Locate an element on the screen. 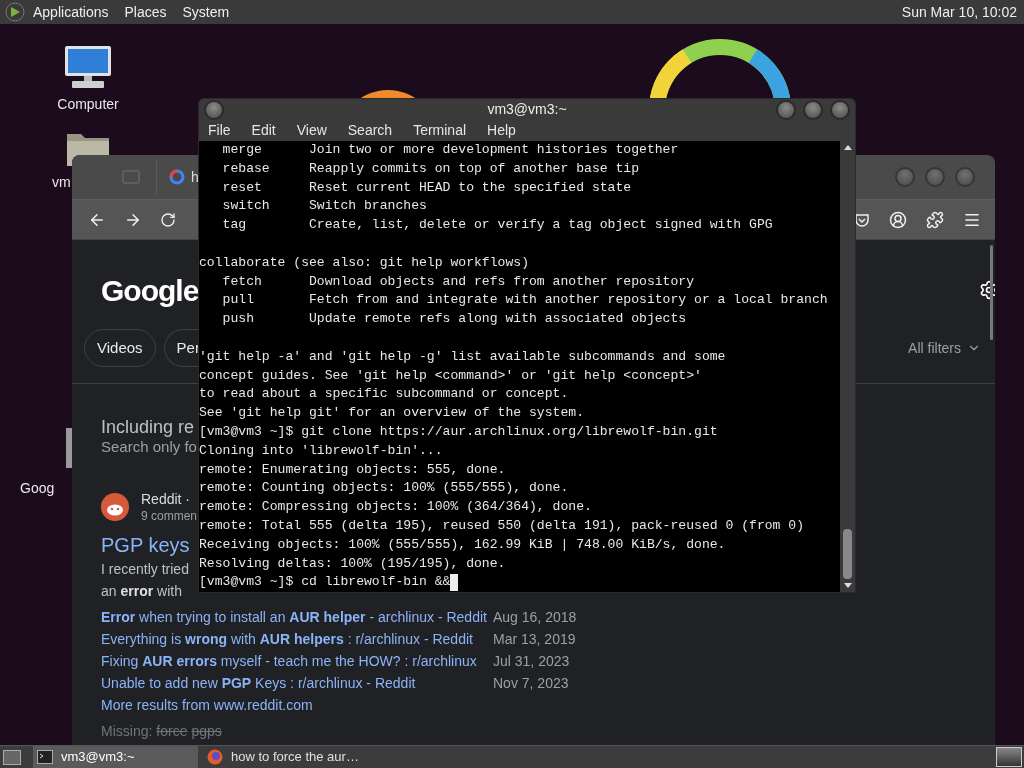 This screenshot has height=768, width=1024. terminal-line: remote: Enumerating objects: 555, done. is located at coordinates (352, 469).